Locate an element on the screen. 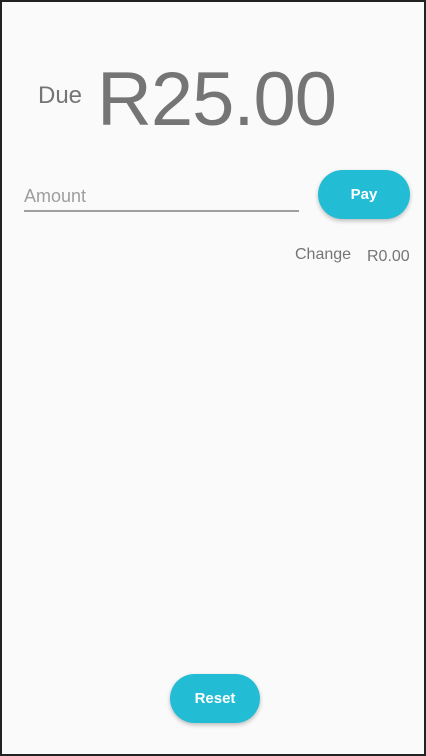  change-label: Change is located at coordinates (323, 254).